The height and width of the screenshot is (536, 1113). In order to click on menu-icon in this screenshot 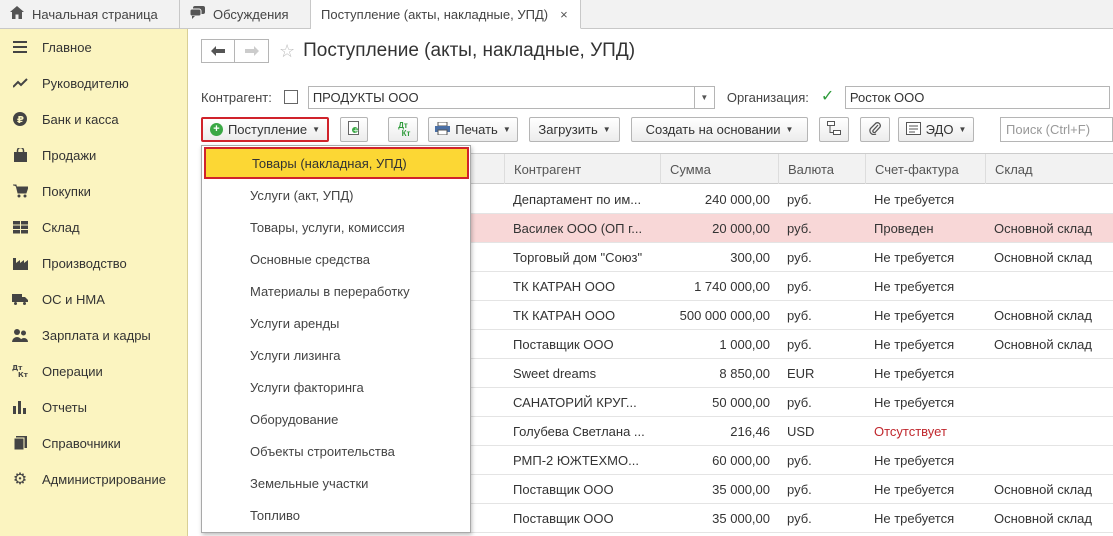, I will do `click(20, 47)`.